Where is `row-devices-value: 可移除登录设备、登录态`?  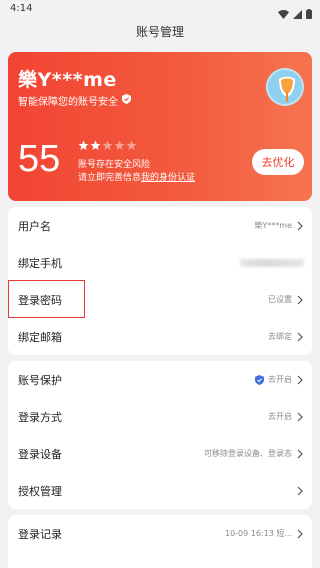
row-devices-value: 可移除登录设备、登录态 is located at coordinates (248, 453).